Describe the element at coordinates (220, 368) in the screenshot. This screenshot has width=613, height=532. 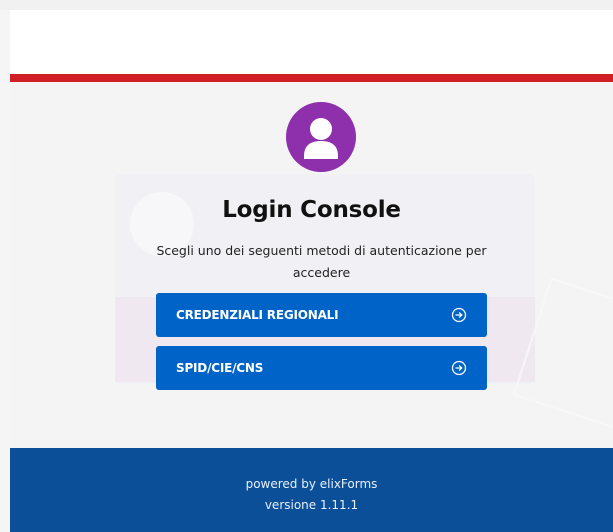
I see `spid-cie-cns-label: SPID/CIE/CNS` at that location.